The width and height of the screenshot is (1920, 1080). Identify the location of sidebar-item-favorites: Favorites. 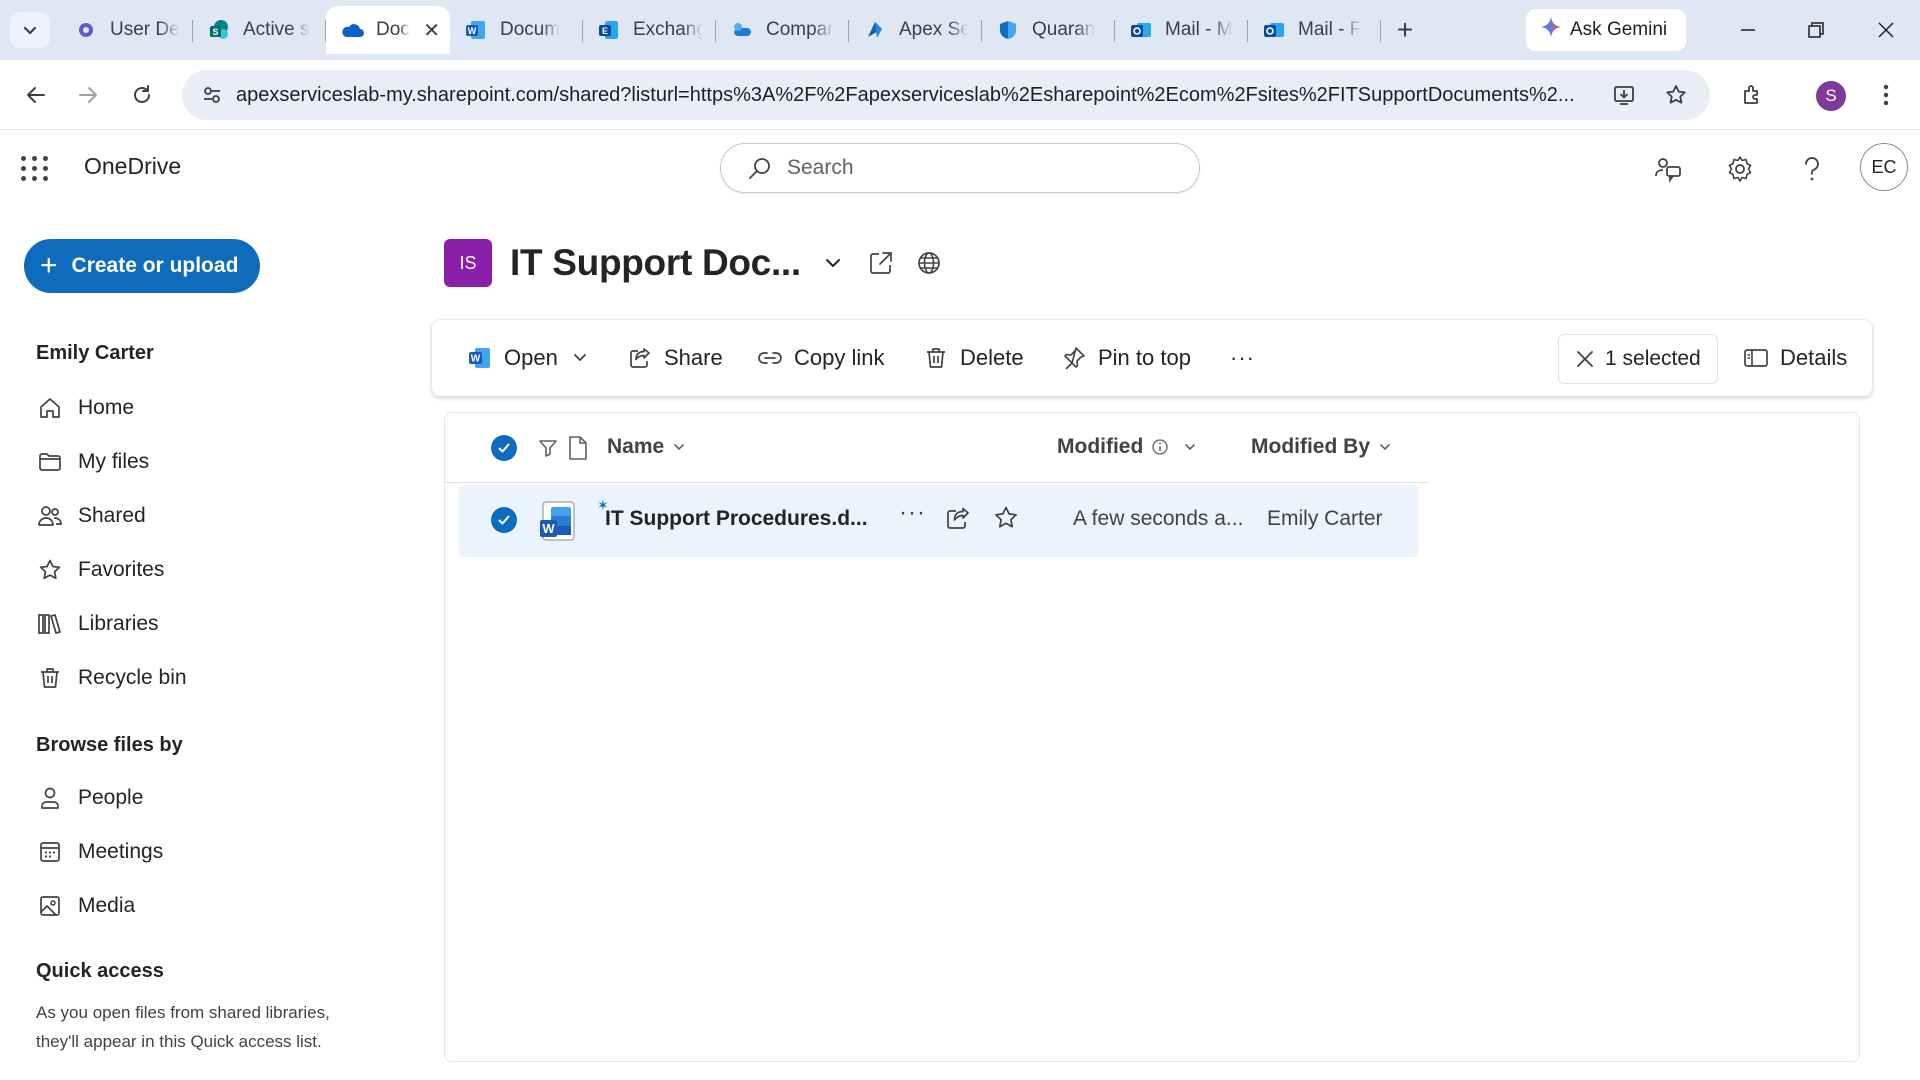
(100, 570).